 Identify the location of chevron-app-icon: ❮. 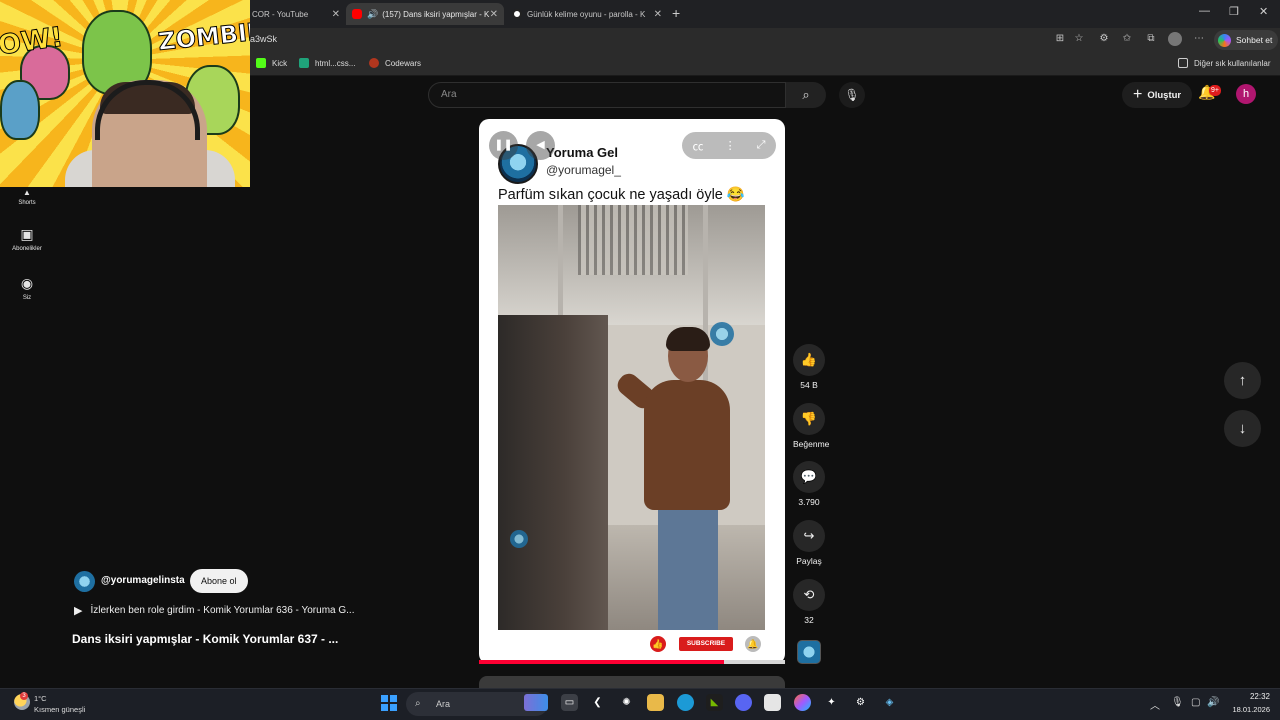
(597, 702).